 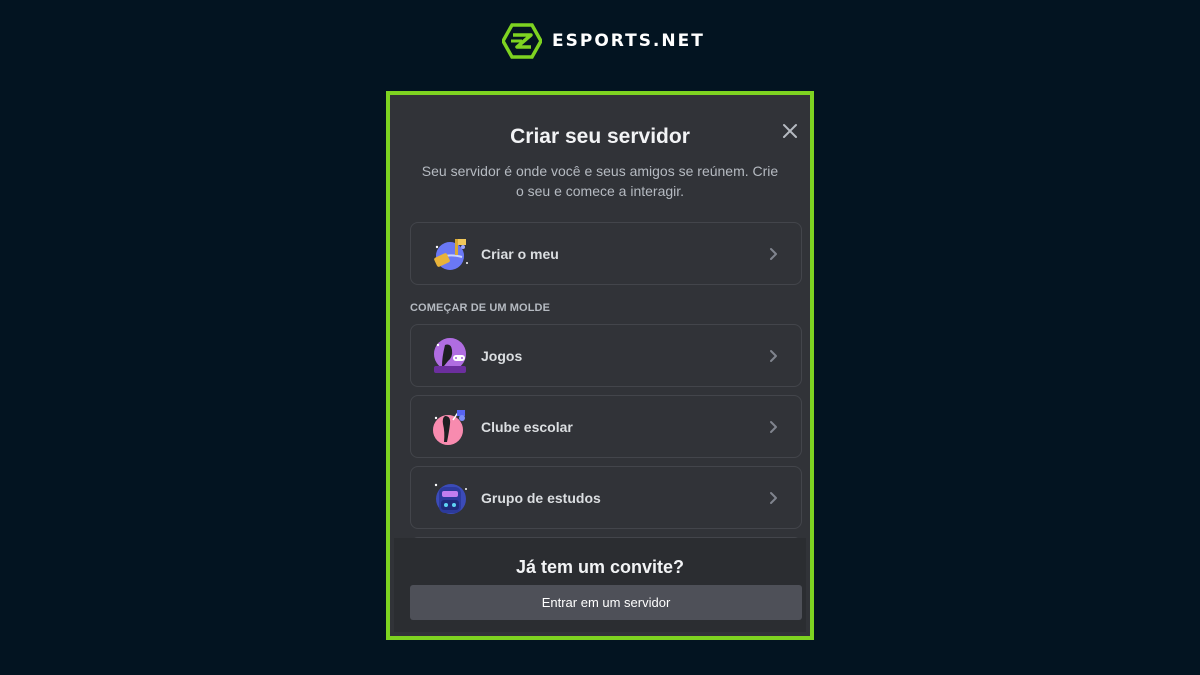 I want to click on template-label-grupo-de-estudos: Grupo de estudos, so click(x=541, y=497).